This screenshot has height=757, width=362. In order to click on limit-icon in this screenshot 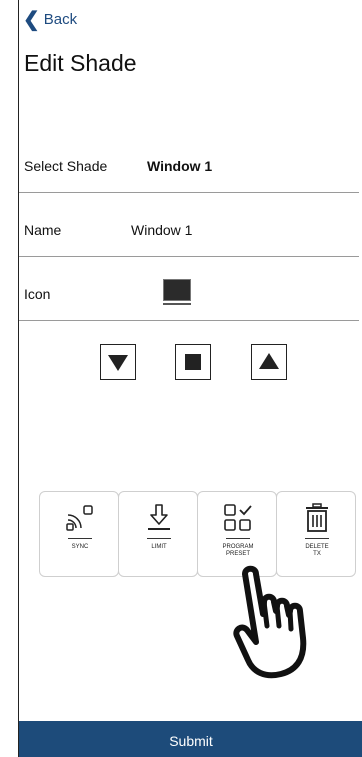, I will do `click(159, 517)`.